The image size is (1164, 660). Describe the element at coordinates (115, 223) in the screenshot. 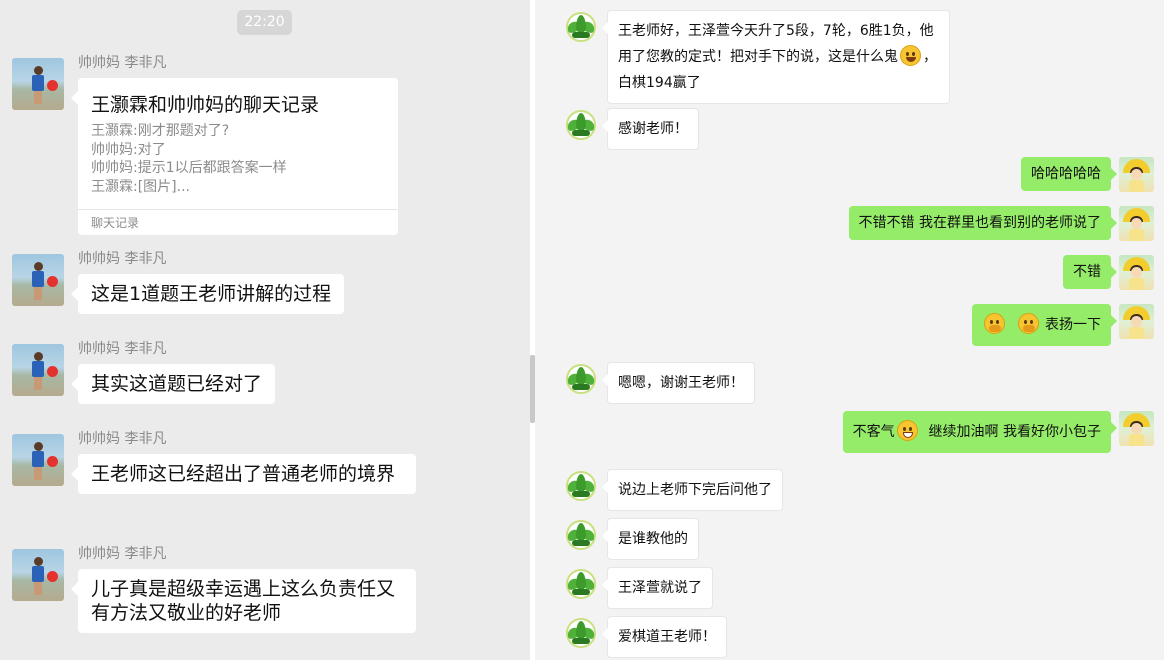

I see `record-footer: 聊天记录` at that location.